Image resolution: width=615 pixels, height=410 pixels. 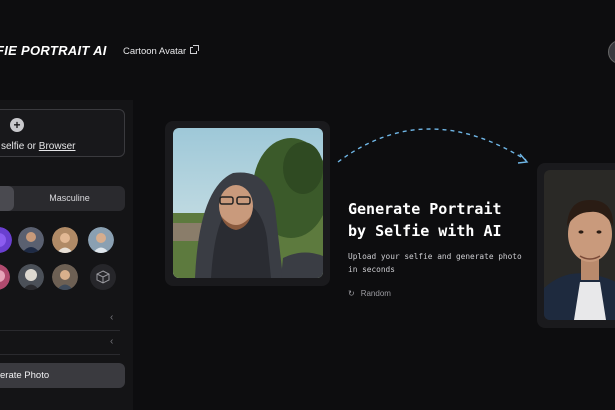 What do you see at coordinates (62, 375) in the screenshot?
I see `generate-photo-button: erate Photo` at bounding box center [62, 375].